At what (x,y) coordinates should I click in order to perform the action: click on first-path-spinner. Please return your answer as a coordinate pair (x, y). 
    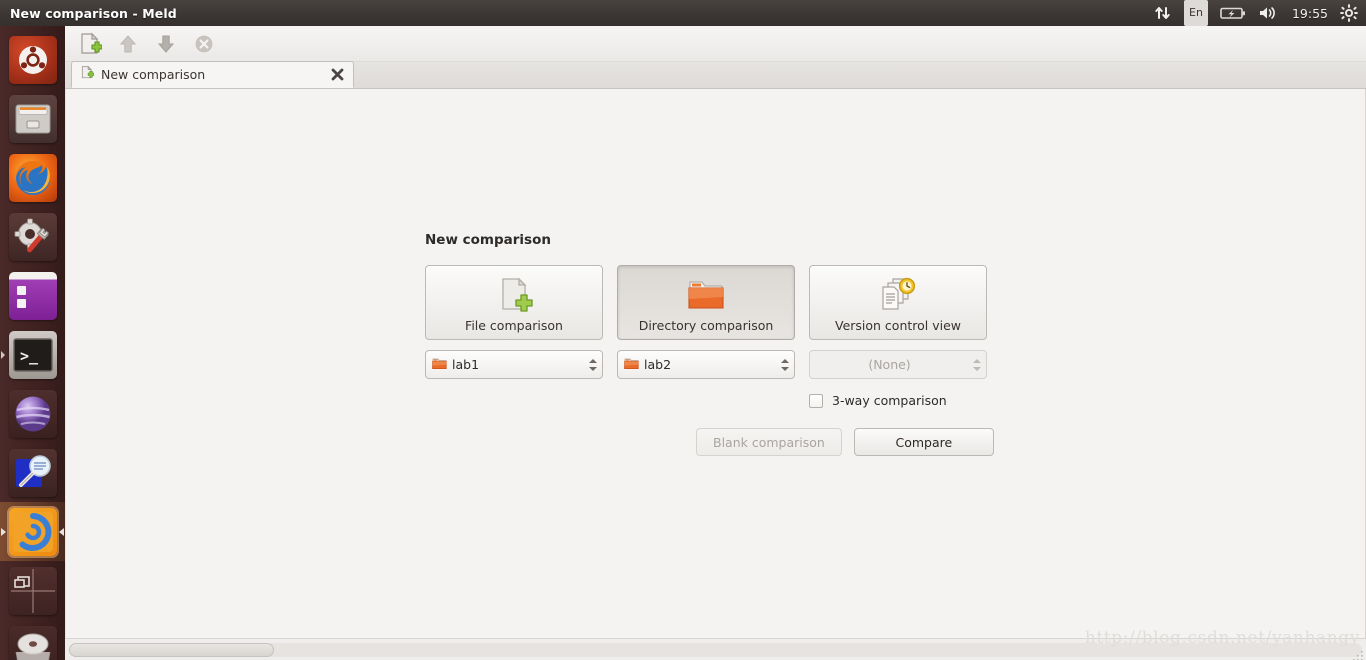
    Looking at the image, I should click on (592, 364).